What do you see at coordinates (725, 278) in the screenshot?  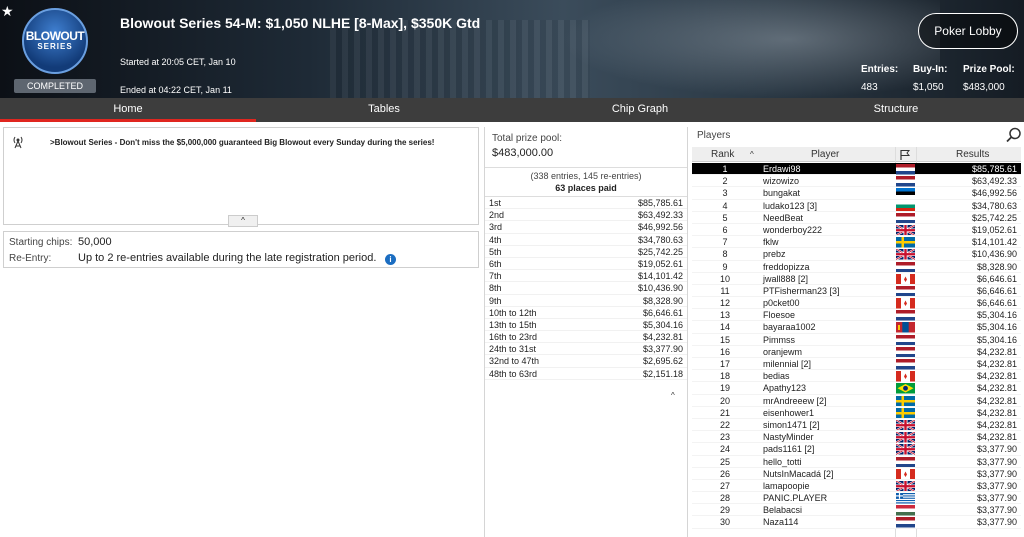 I see `player-rank: 10` at bounding box center [725, 278].